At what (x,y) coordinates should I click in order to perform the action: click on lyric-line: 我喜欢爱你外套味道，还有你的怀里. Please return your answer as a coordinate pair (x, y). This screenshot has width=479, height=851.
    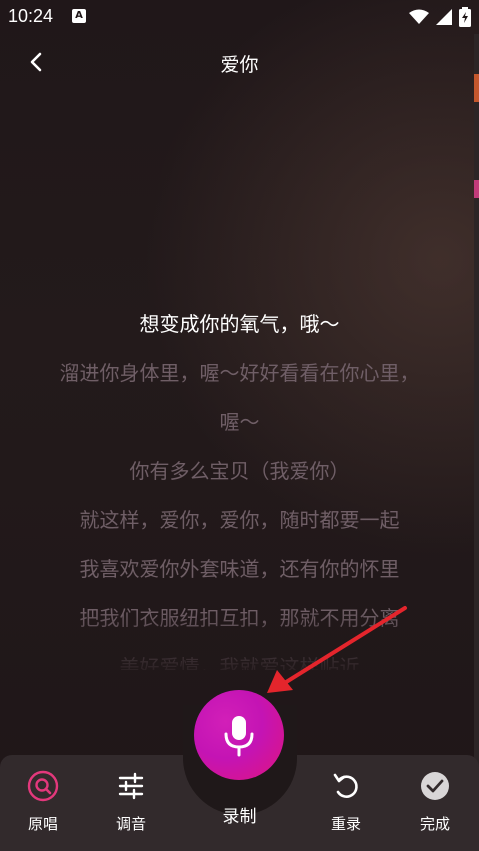
    Looking at the image, I should click on (239, 569).